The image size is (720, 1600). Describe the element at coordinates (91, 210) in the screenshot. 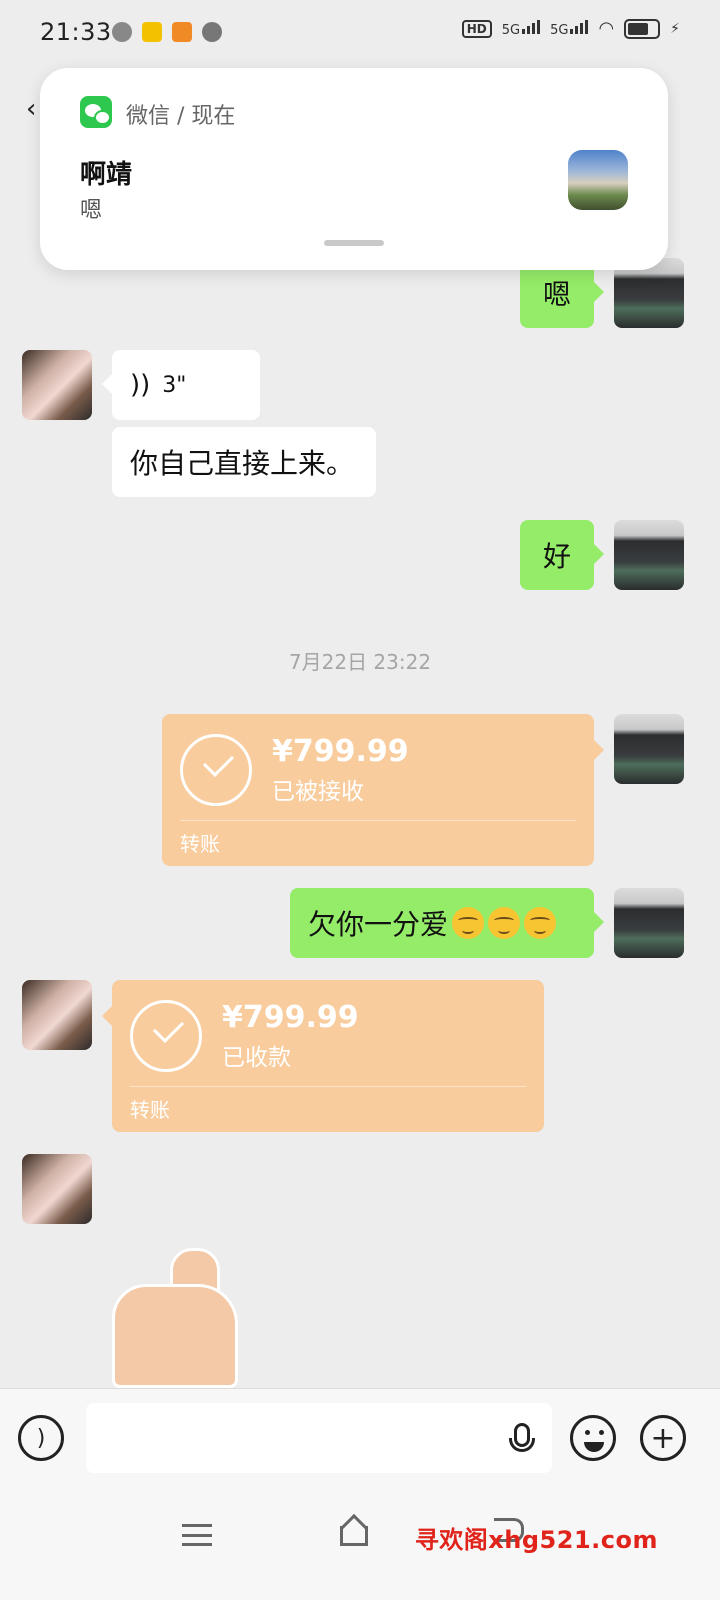

I see `notification-message: 嗯` at that location.